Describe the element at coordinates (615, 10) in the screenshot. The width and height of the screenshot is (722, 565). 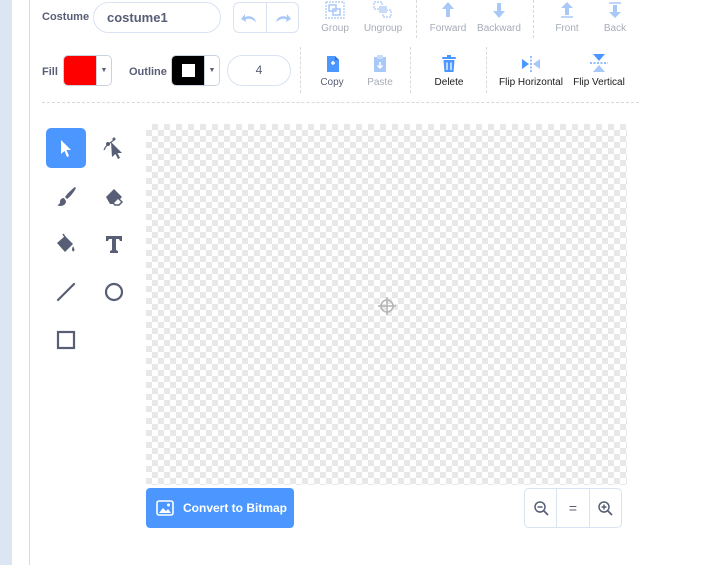
I see `back-icon` at that location.